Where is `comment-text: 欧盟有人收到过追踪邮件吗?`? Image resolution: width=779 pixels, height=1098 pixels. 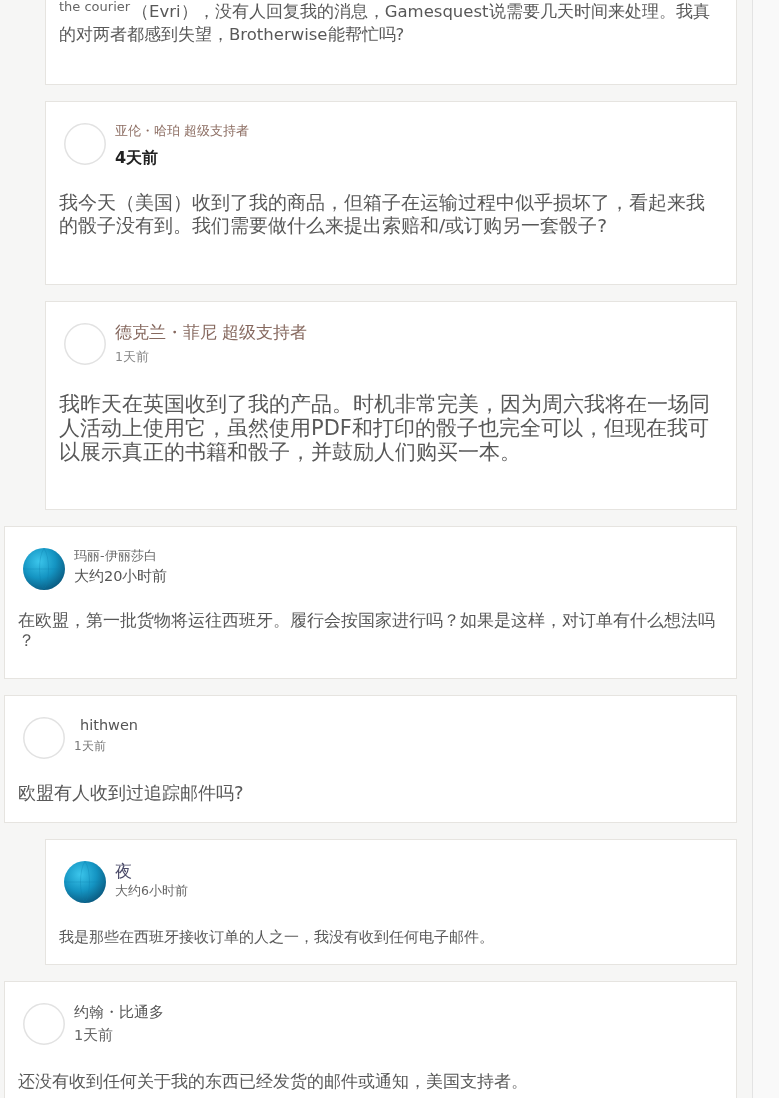
comment-text: 欧盟有人收到过追踪邮件吗? is located at coordinates (131, 793).